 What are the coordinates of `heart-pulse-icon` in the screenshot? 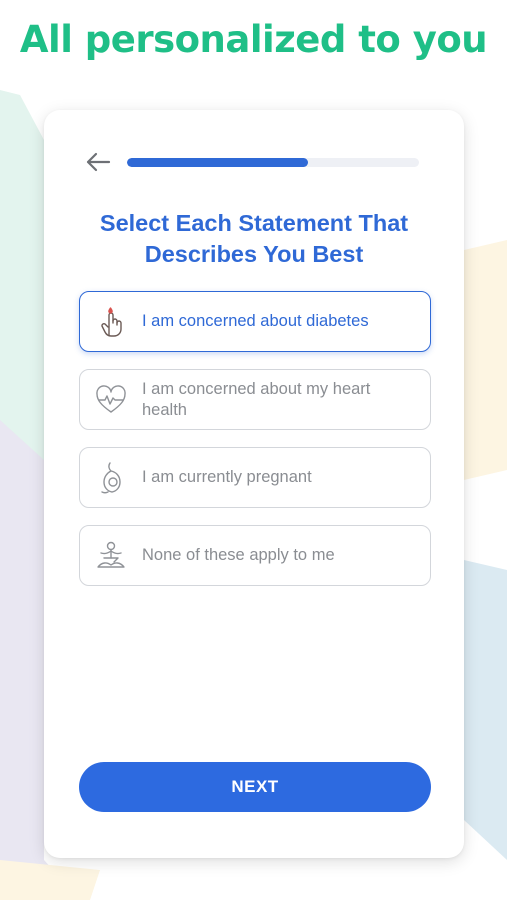 It's located at (111, 399).